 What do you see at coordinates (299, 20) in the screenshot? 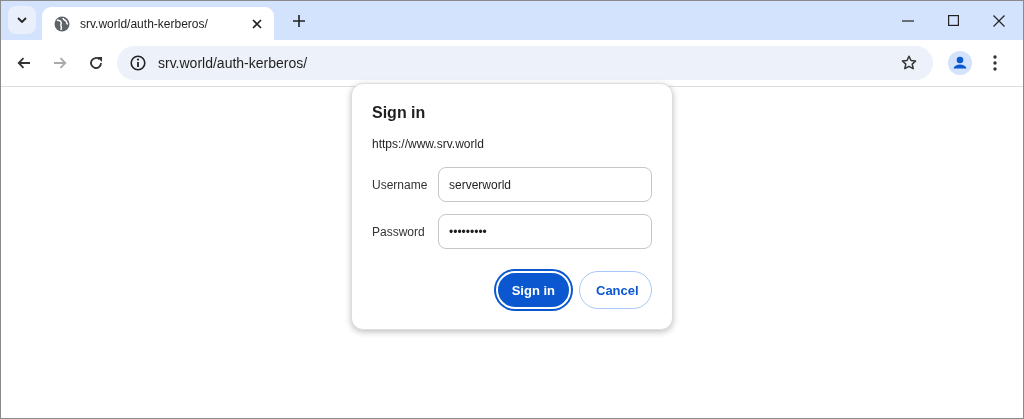
I see `new-tab-icon` at bounding box center [299, 20].